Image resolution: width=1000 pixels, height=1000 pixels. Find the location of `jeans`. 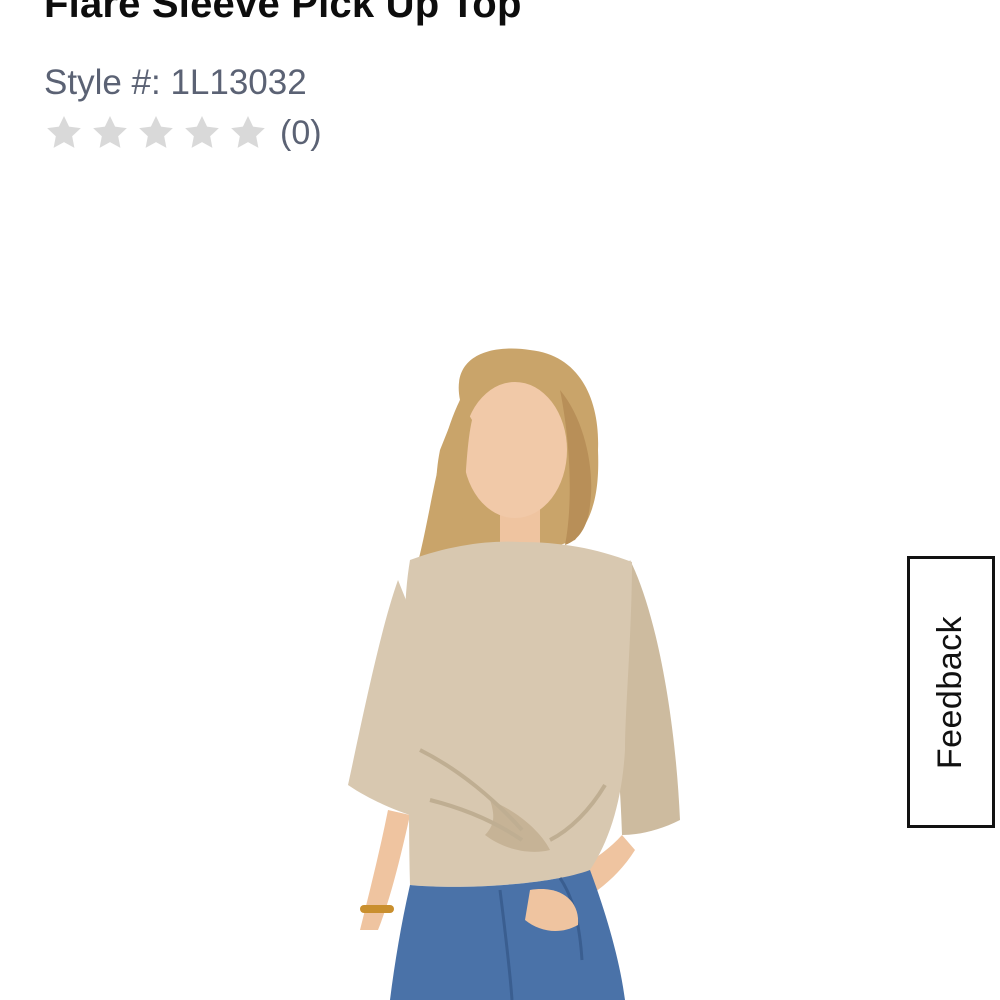

jeans is located at coordinates (507, 935).